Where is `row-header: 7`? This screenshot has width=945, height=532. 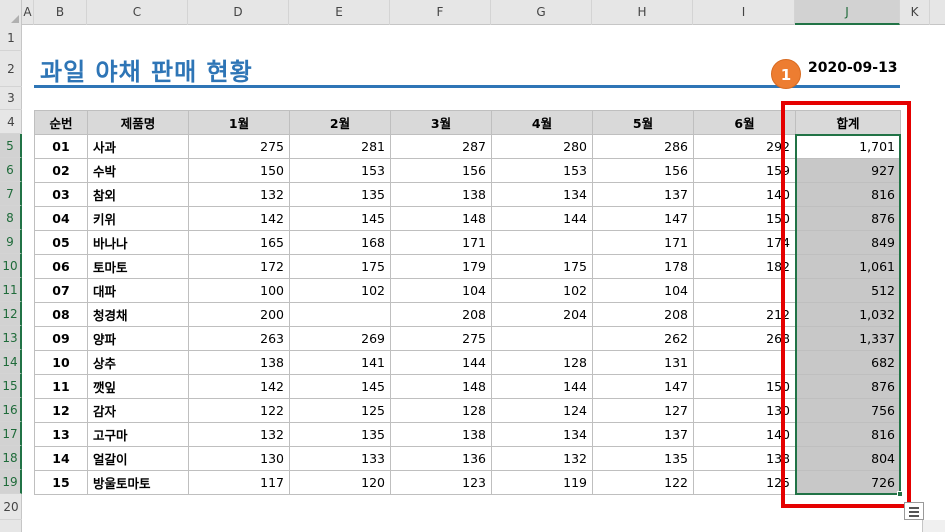 row-header: 7 is located at coordinates (11, 194).